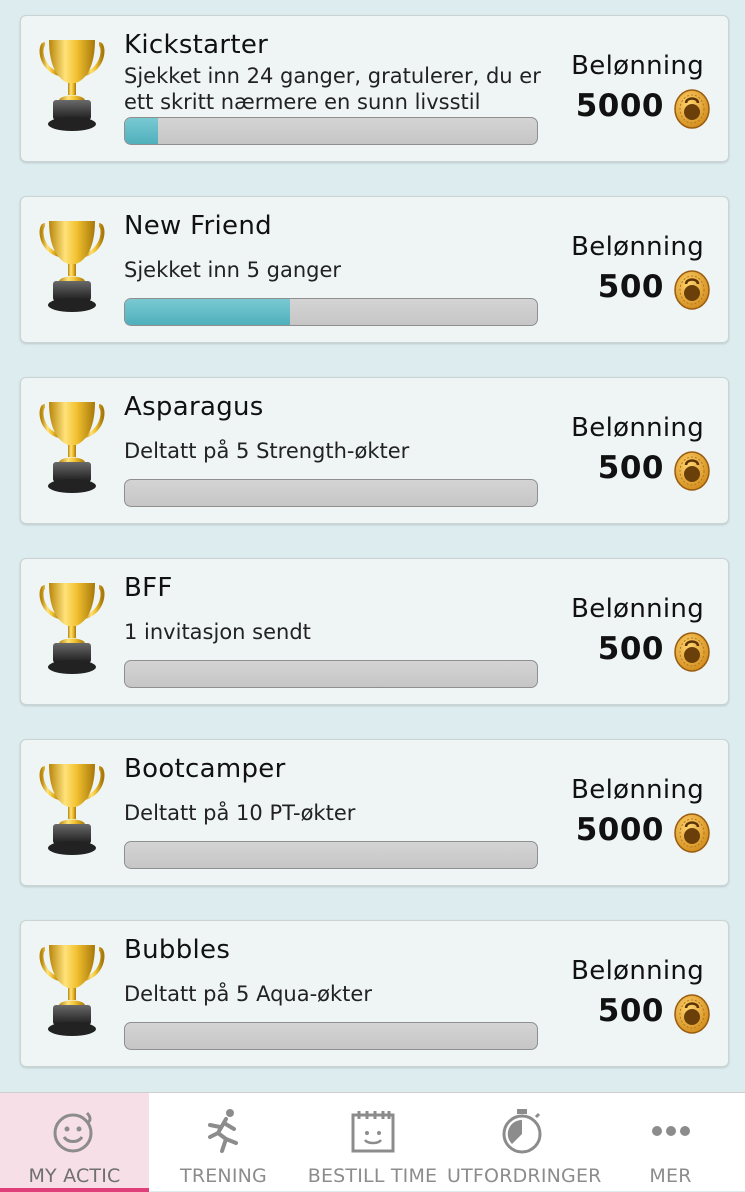  I want to click on tab-mer: MER, so click(670, 1142).